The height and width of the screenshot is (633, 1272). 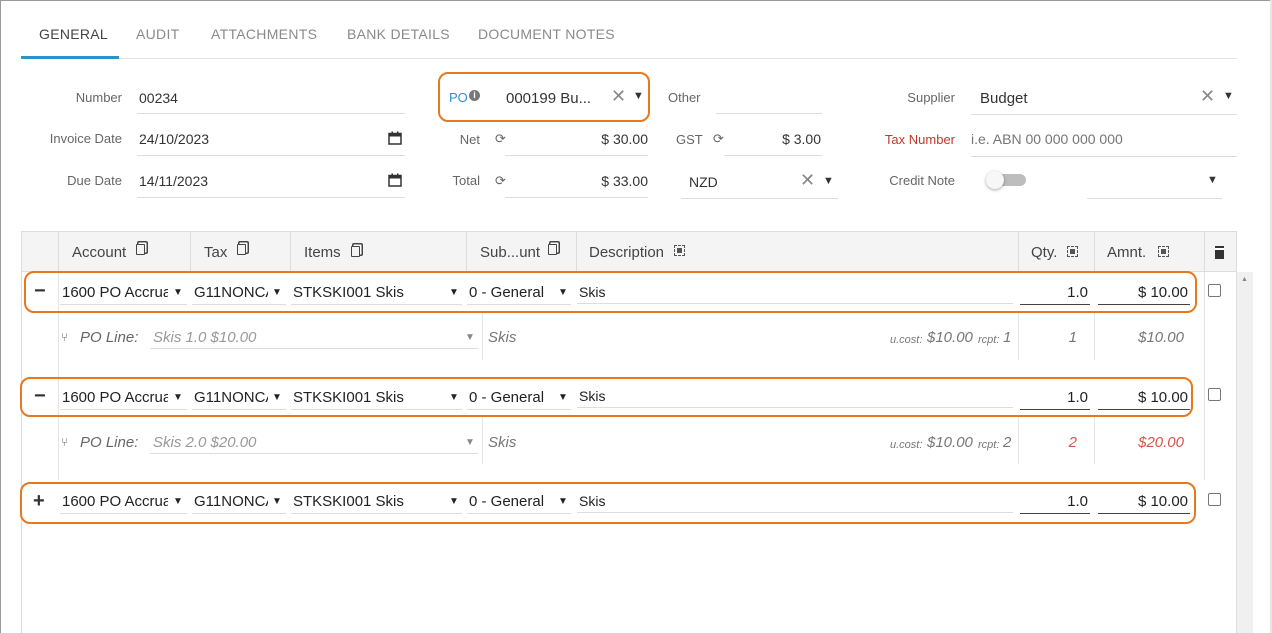 I want to click on expand-button: +, so click(x=39, y=501).